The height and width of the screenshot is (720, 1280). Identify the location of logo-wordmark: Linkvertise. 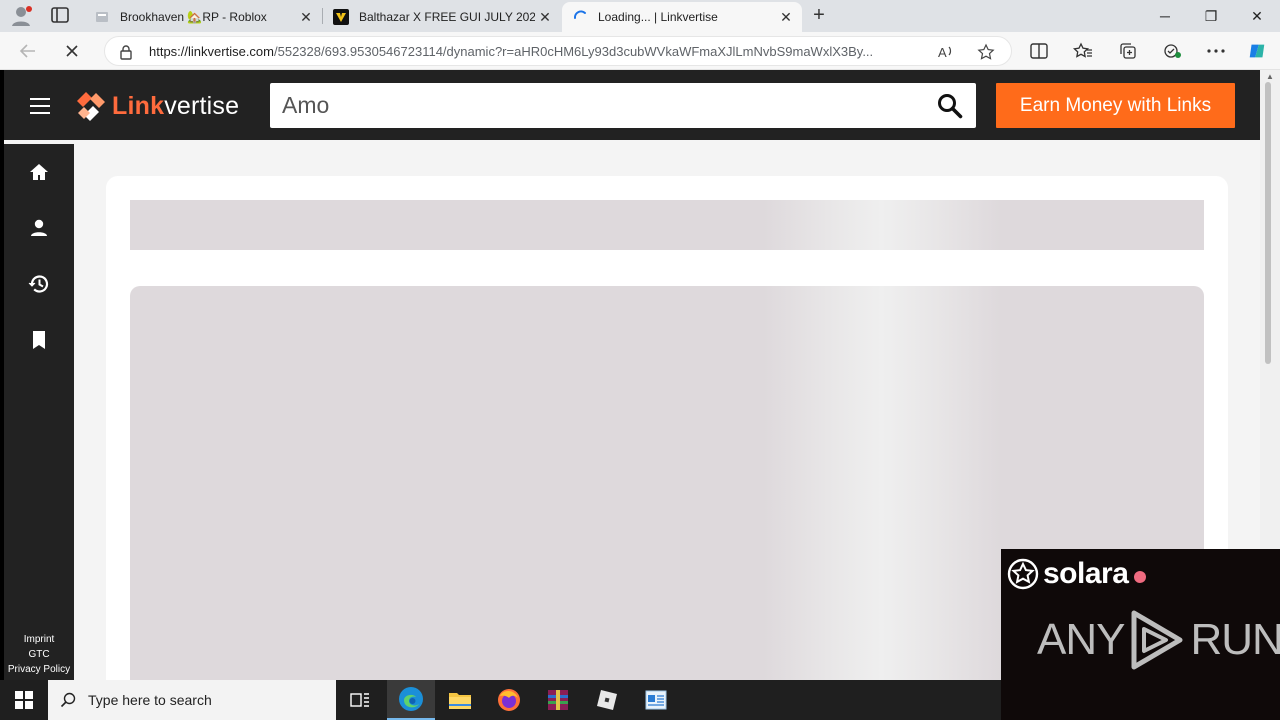
(175, 106).